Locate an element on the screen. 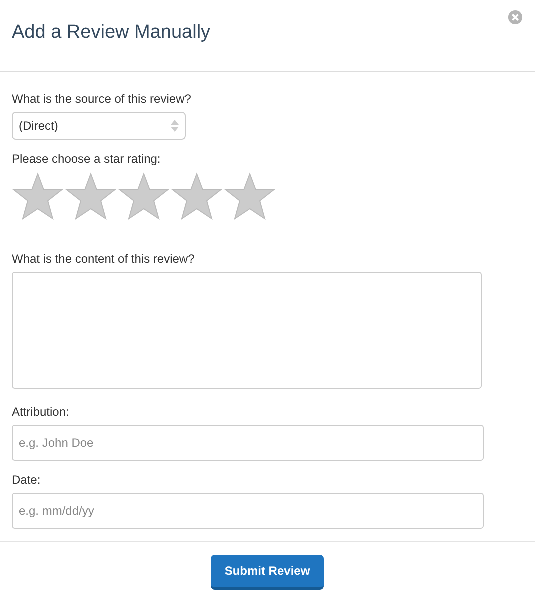 The width and height of the screenshot is (535, 602). field-label: What is the source of this review? is located at coordinates (102, 99).